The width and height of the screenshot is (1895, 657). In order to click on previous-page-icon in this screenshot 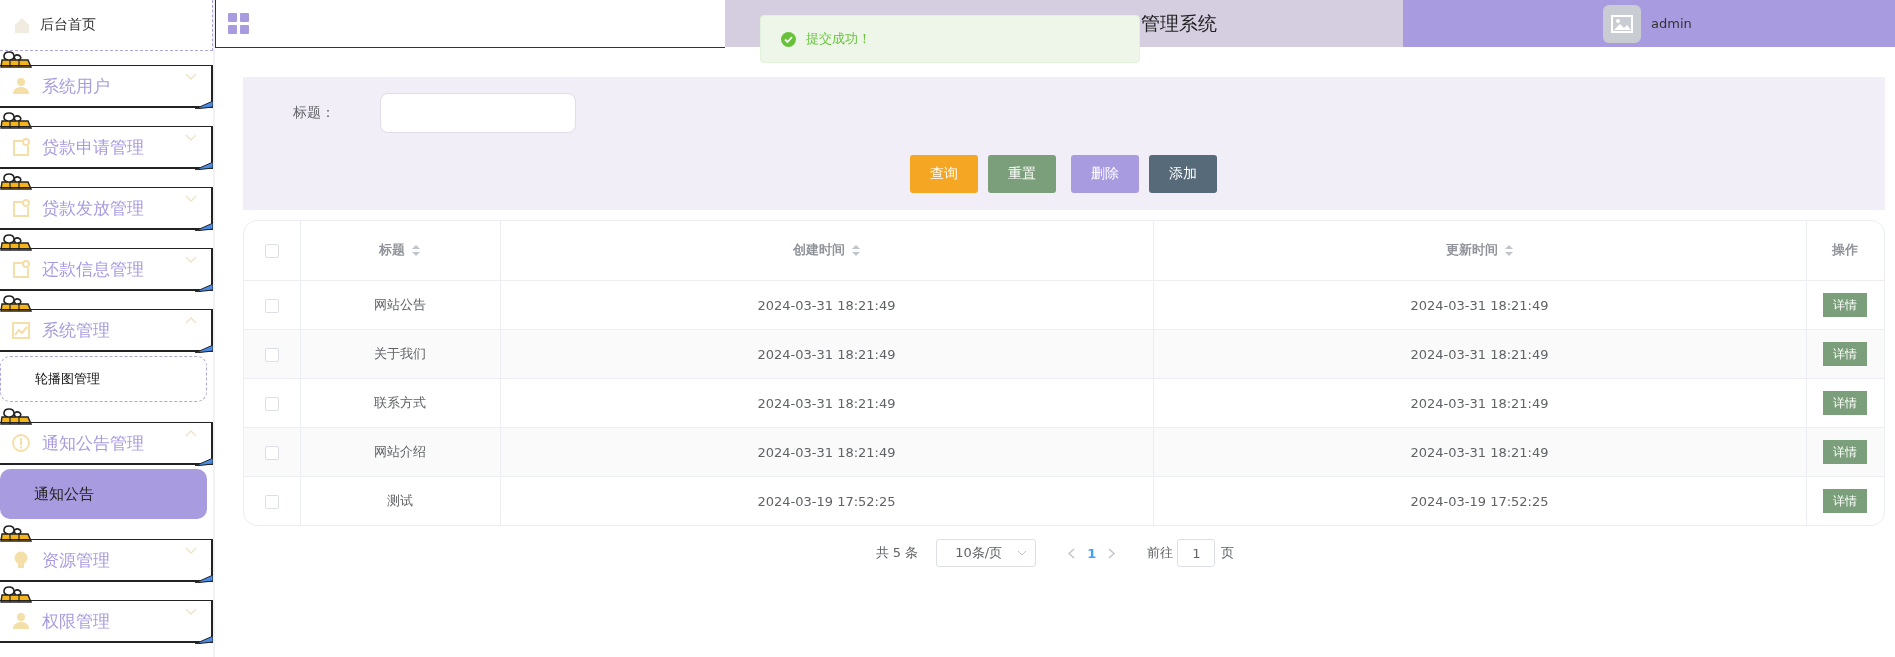, I will do `click(1072, 553)`.